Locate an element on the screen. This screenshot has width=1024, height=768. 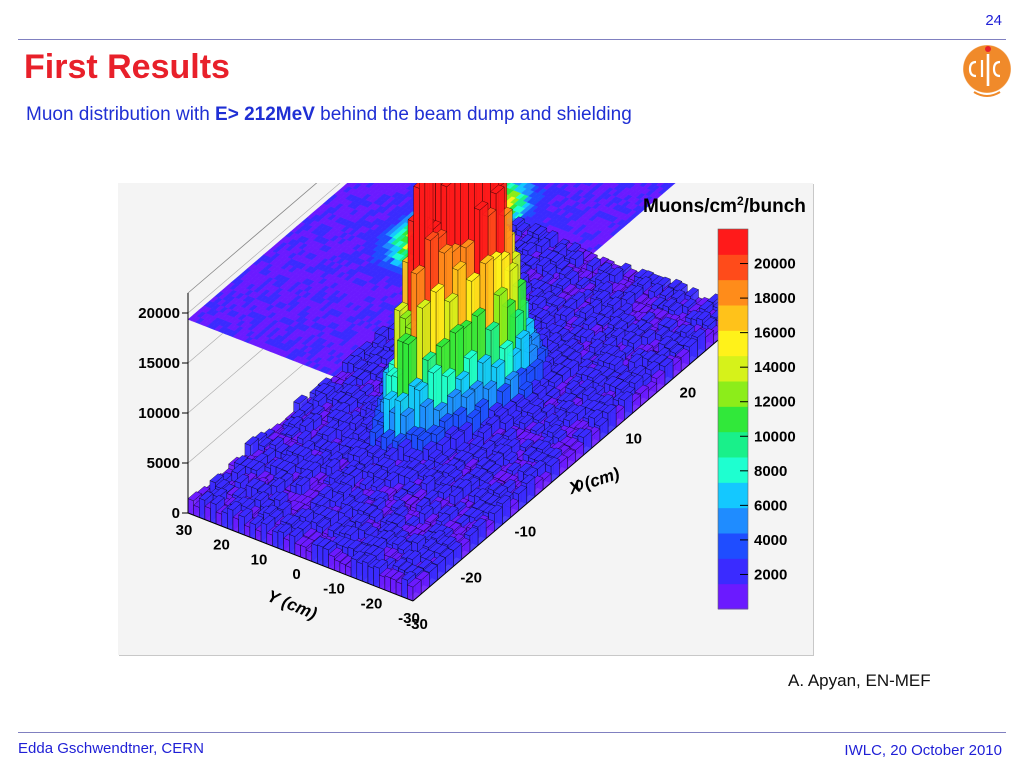
subtitle-pre: Muon distribution with is located at coordinates (121, 114).